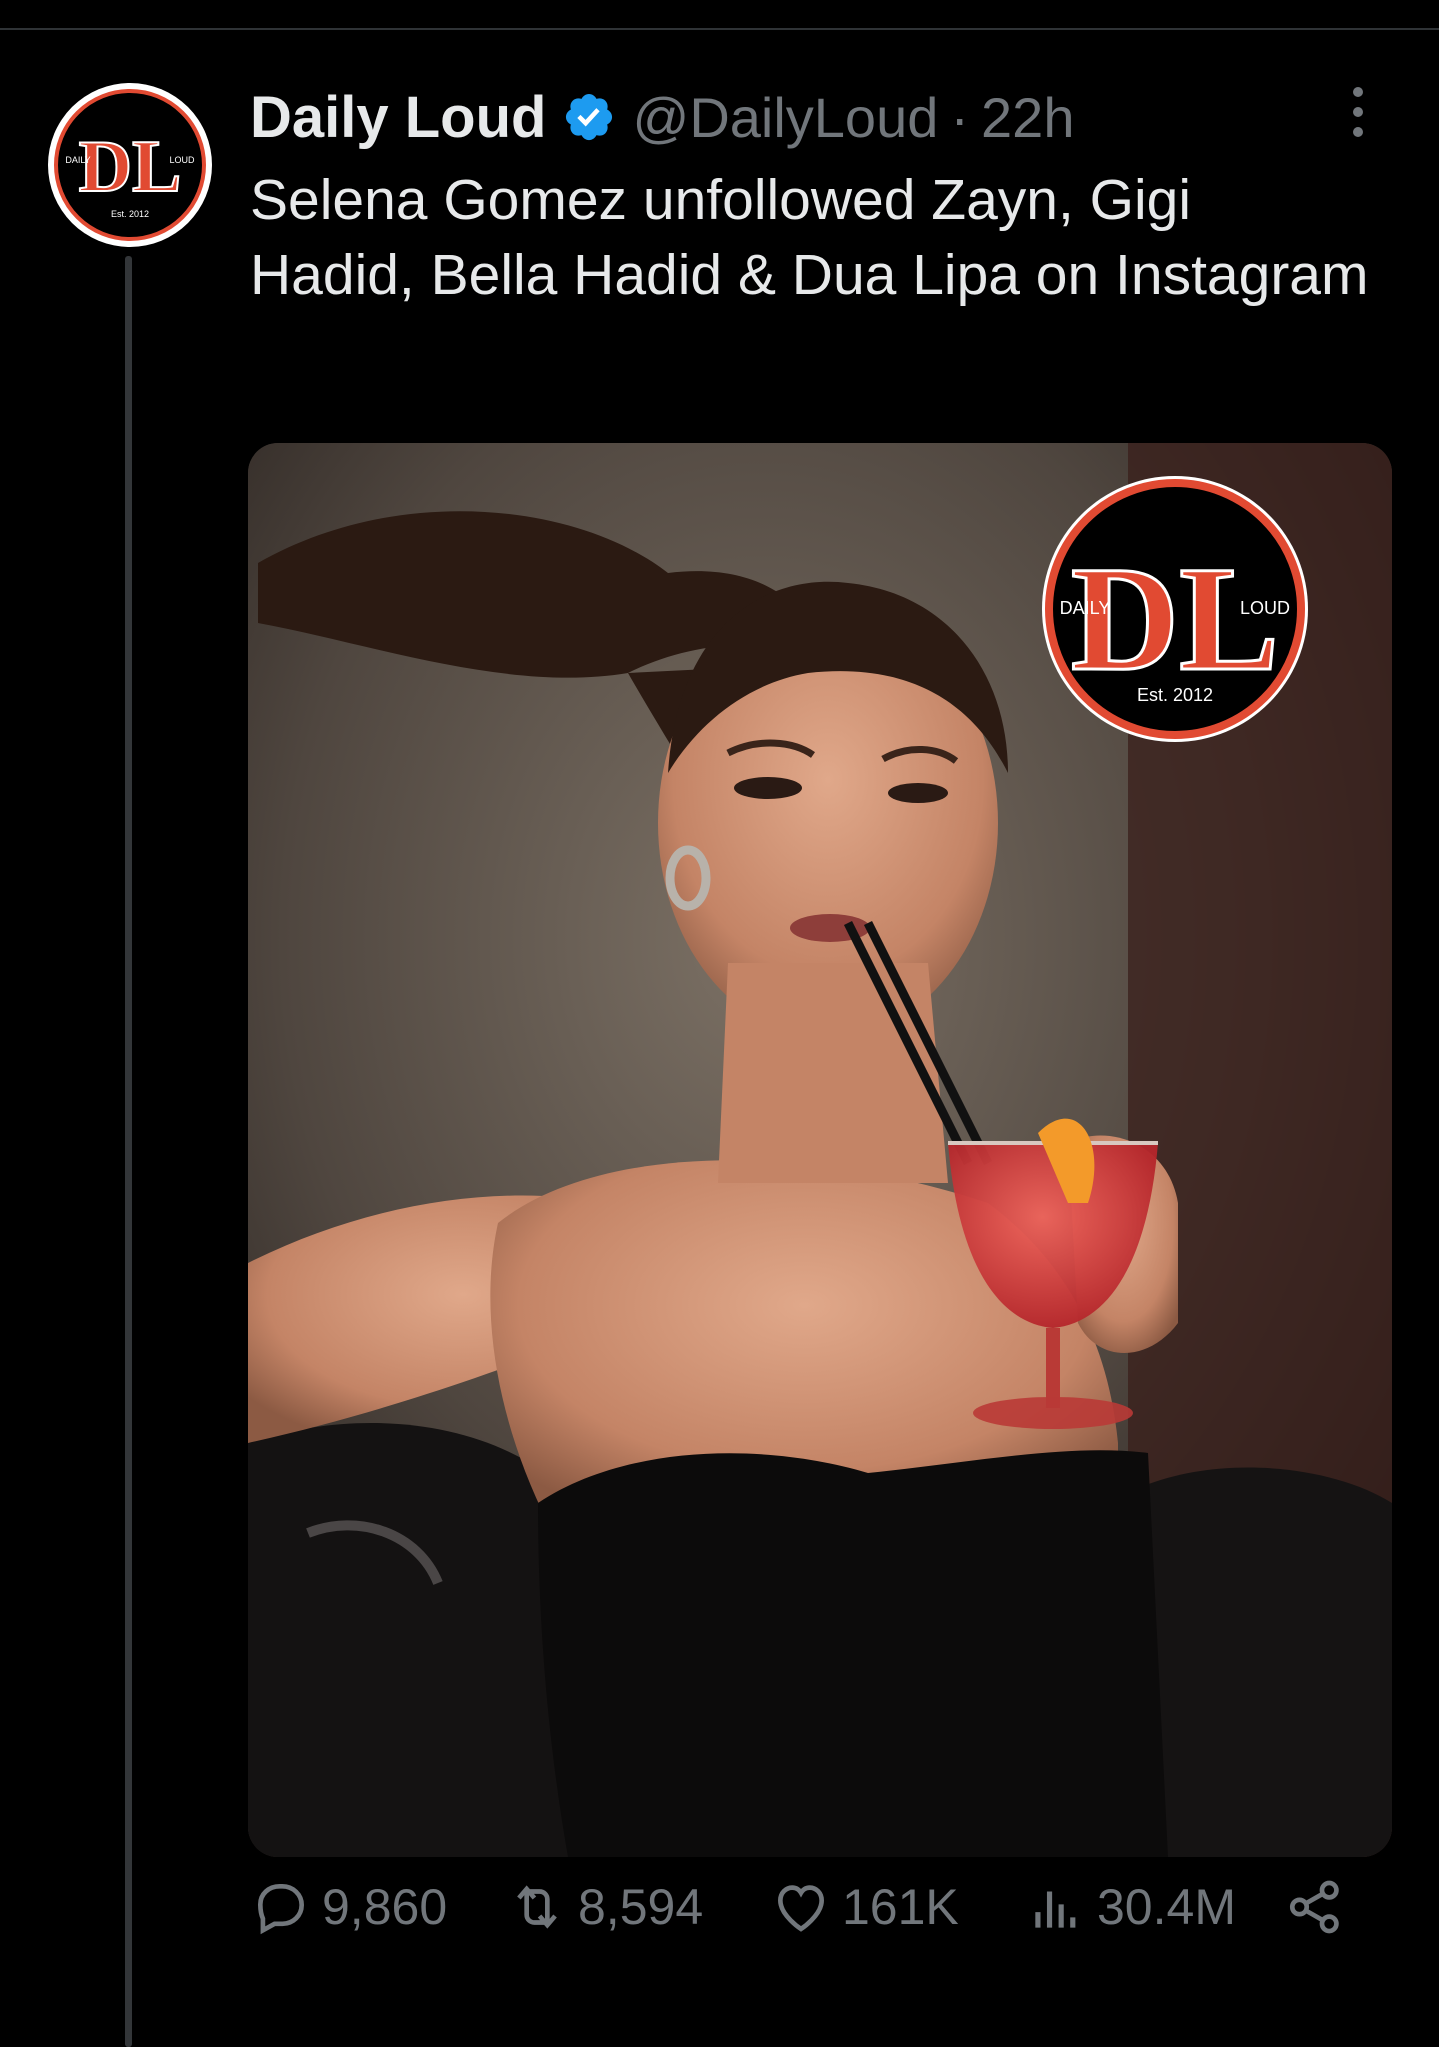 The width and height of the screenshot is (1439, 2047). I want to click on timestamp: 22h, so click(1027, 117).